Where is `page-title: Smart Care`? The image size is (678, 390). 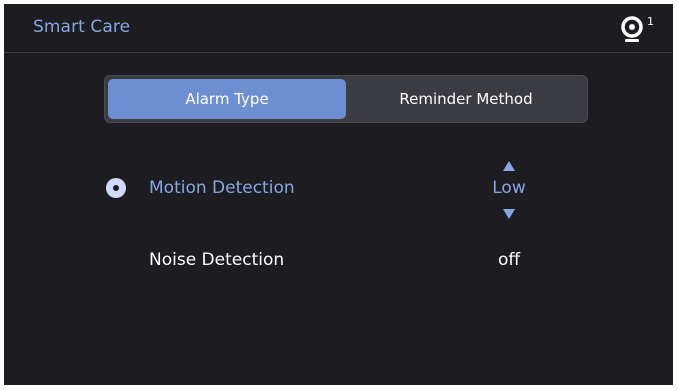 page-title: Smart Care is located at coordinates (82, 27).